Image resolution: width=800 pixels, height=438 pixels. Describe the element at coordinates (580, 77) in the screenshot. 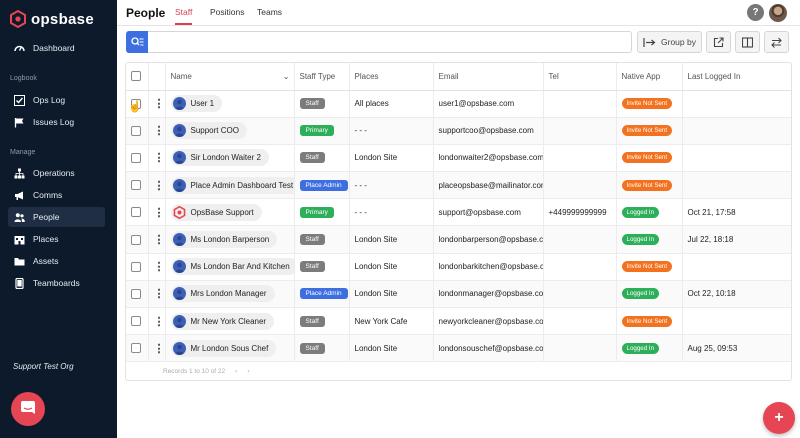

I see `column-header-tel: Tel` at that location.